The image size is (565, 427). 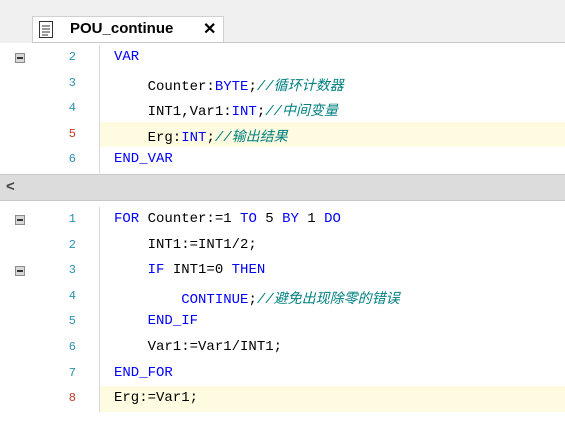 What do you see at coordinates (269, 219) in the screenshot?
I see `code-token: 5` at bounding box center [269, 219].